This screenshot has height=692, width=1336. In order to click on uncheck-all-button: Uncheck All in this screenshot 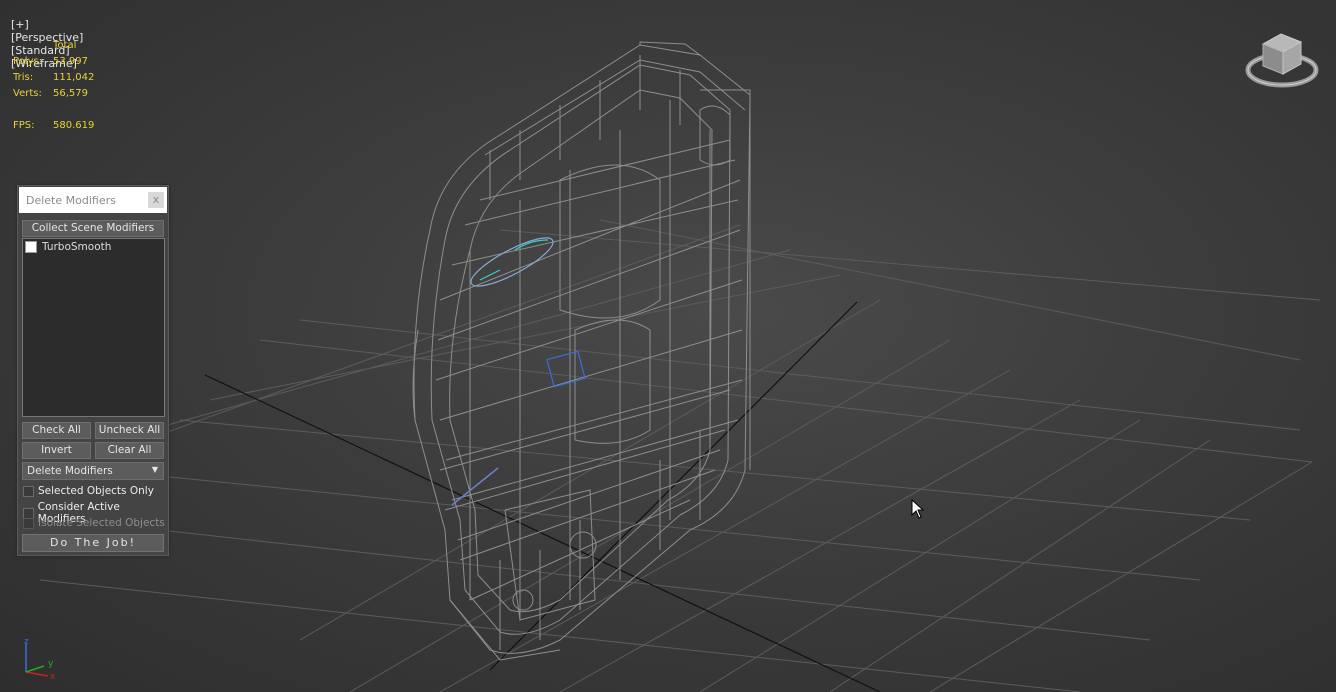, I will do `click(129, 430)`.